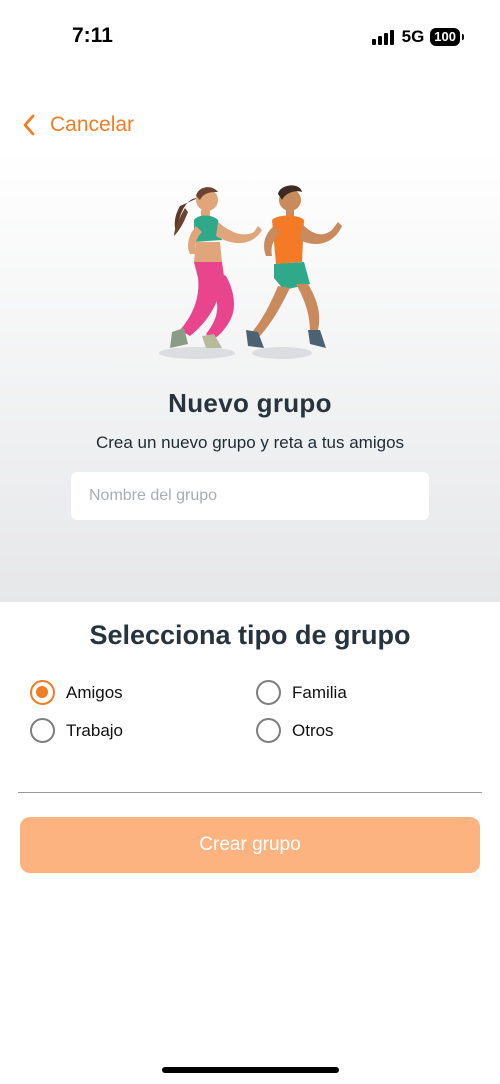 This screenshot has width=500, height=1084. What do you see at coordinates (447, 37) in the screenshot?
I see `battery-icon: 100` at bounding box center [447, 37].